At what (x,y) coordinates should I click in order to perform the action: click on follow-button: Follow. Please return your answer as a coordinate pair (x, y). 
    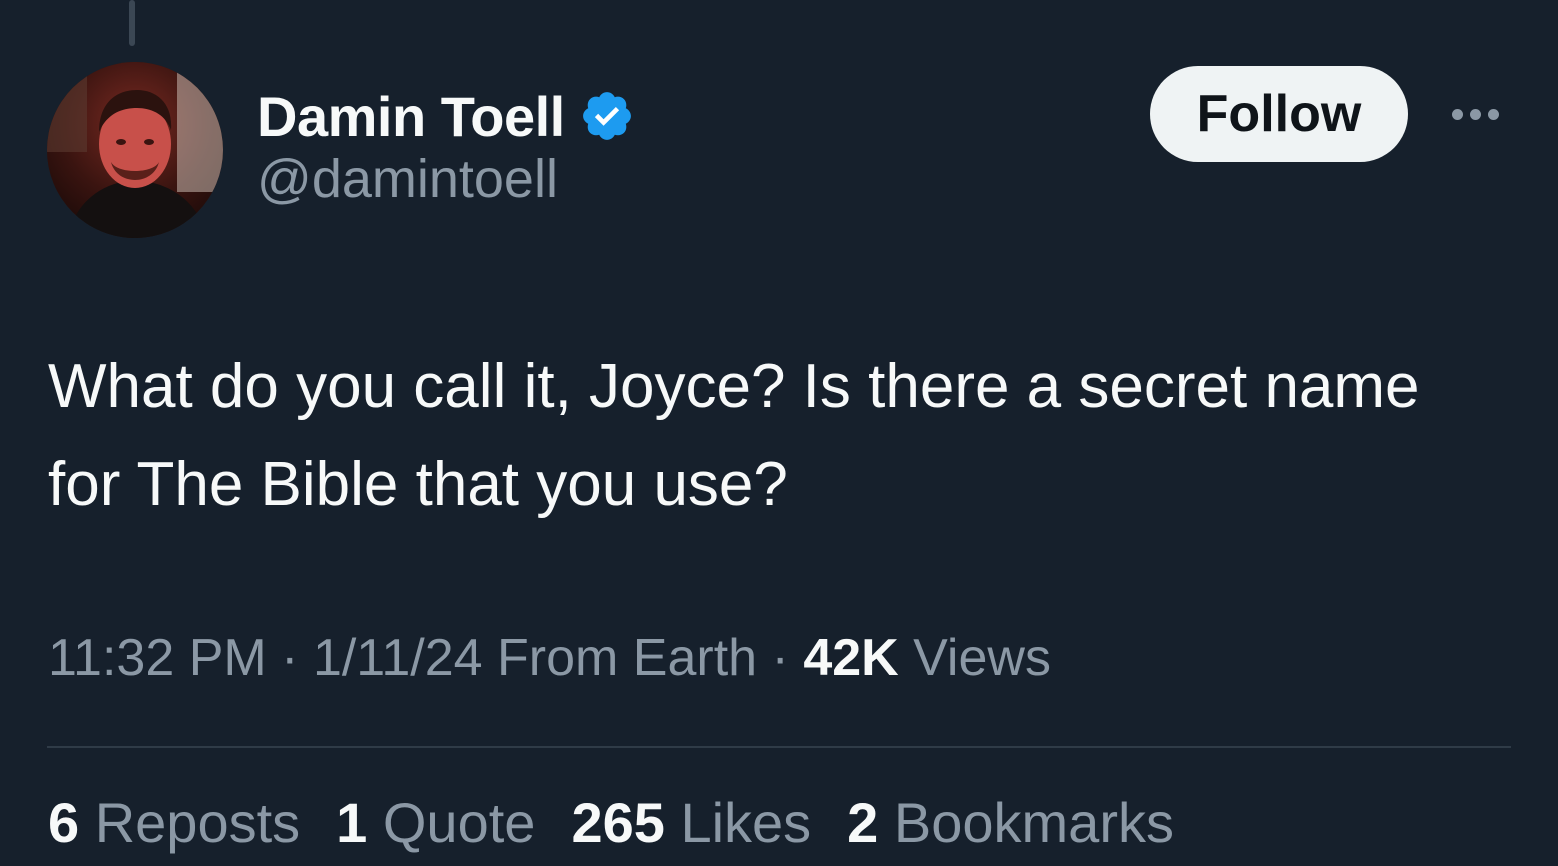
    Looking at the image, I should click on (1279, 114).